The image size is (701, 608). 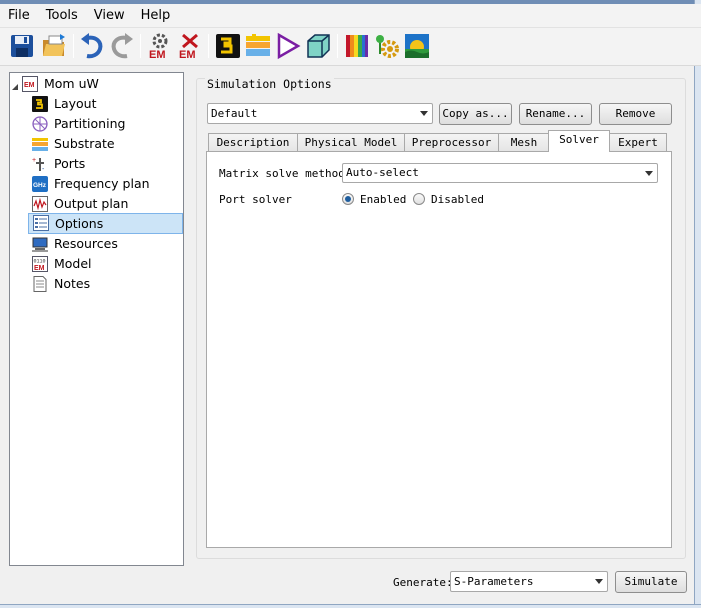 I want to click on ports-icon: + -, so click(x=40, y=164).